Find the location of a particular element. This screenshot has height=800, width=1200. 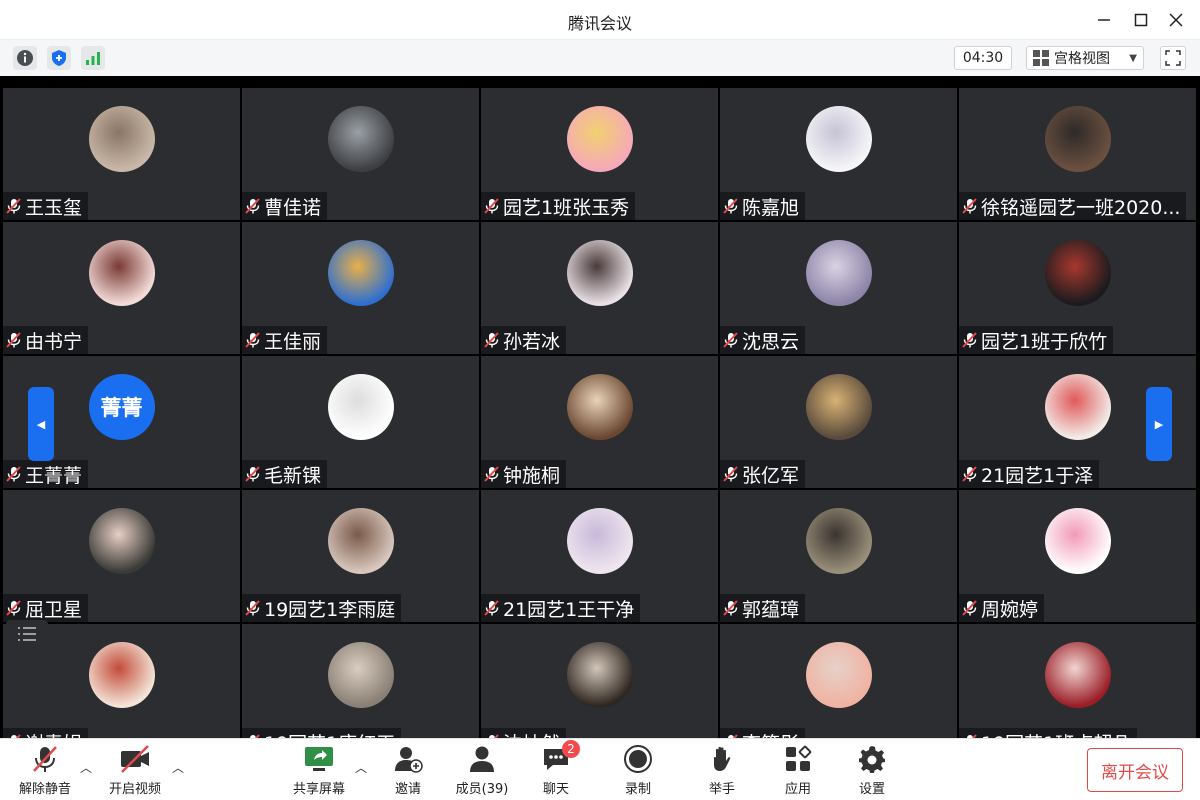

chat-label: 聊天 is located at coordinates (555, 789).